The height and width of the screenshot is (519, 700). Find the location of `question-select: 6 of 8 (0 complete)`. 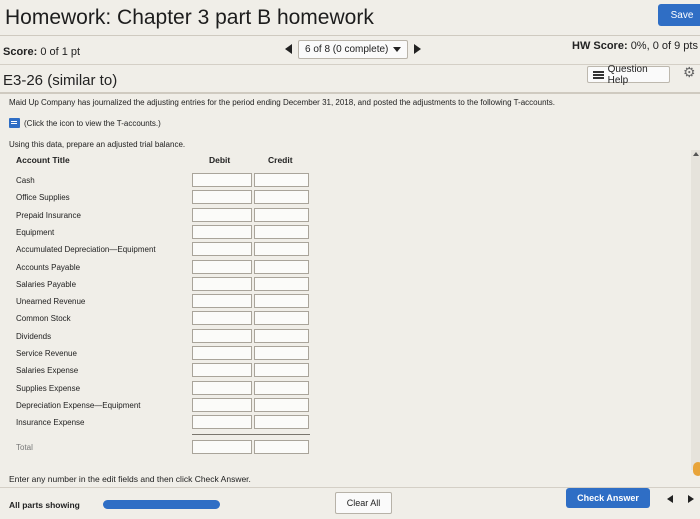

question-select: 6 of 8 (0 complete) is located at coordinates (353, 49).